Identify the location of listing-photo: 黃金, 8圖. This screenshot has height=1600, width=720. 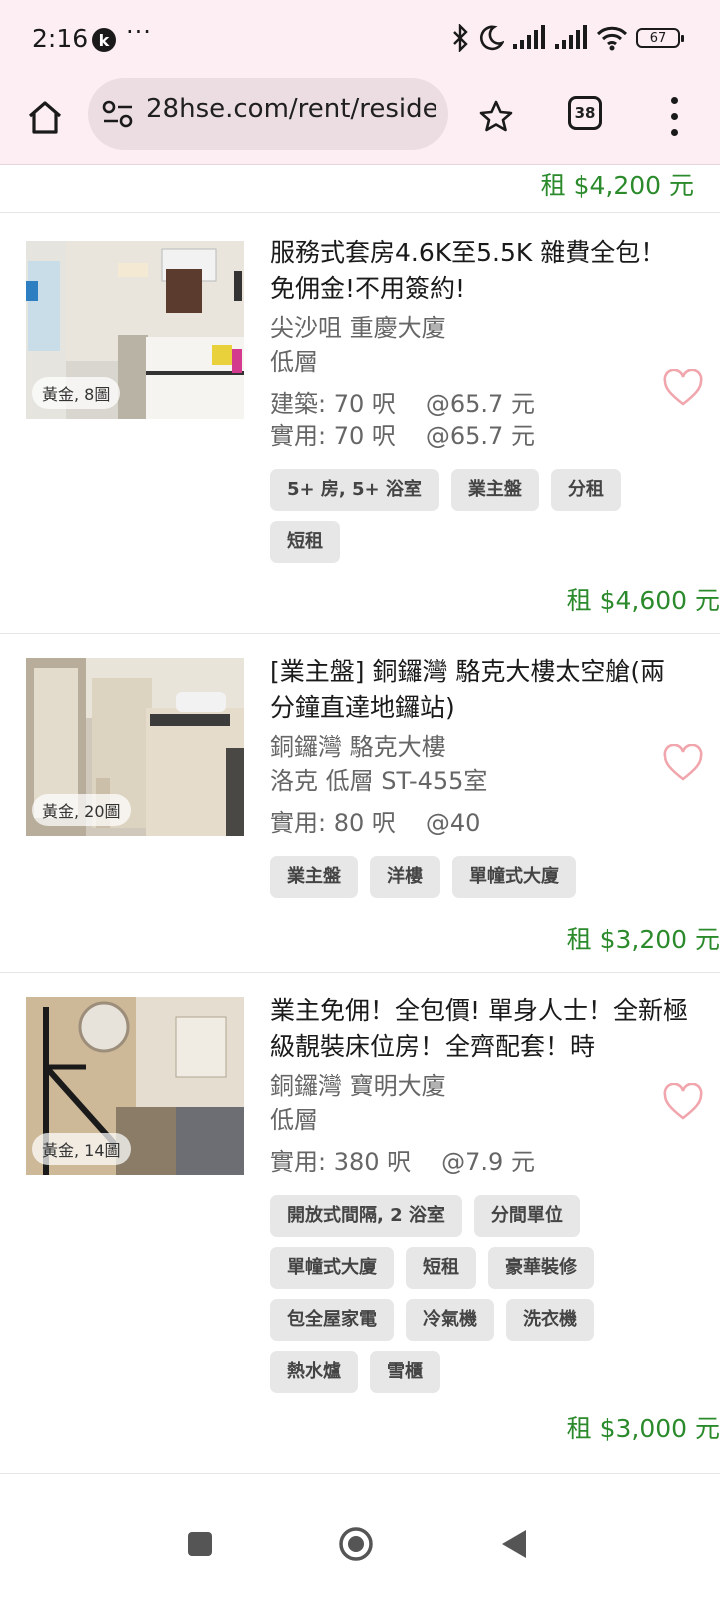
(135, 330).